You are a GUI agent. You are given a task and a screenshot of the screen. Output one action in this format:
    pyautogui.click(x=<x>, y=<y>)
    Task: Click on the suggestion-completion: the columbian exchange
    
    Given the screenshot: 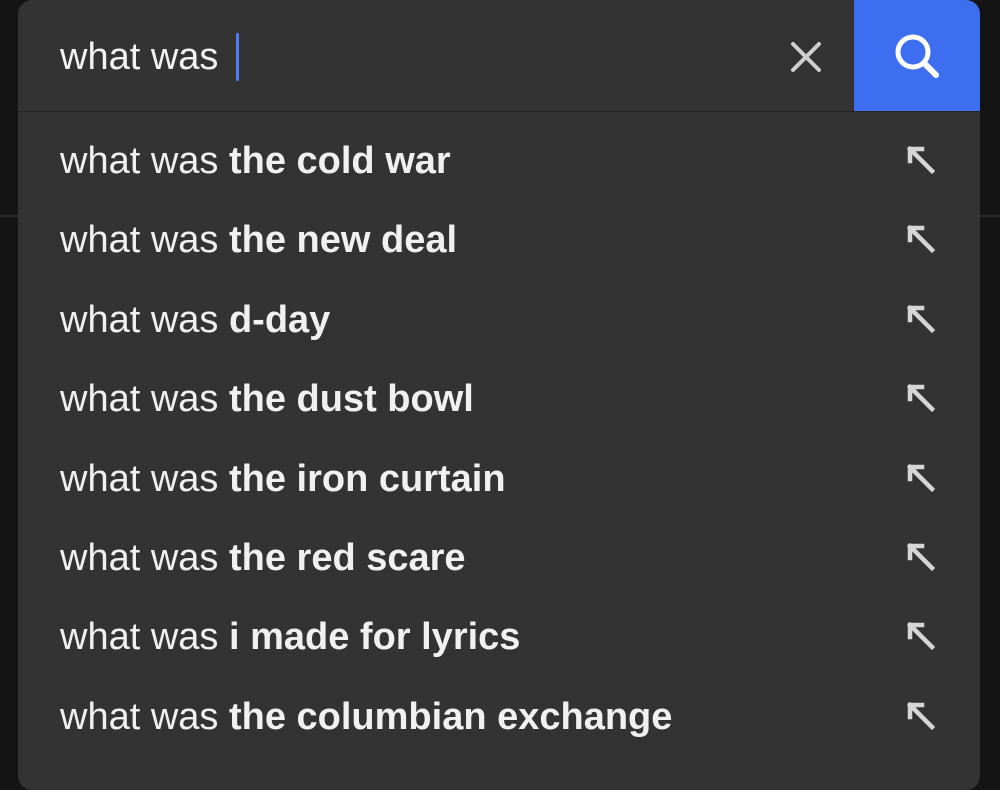 What is the action you would take?
    pyautogui.click(x=450, y=716)
    